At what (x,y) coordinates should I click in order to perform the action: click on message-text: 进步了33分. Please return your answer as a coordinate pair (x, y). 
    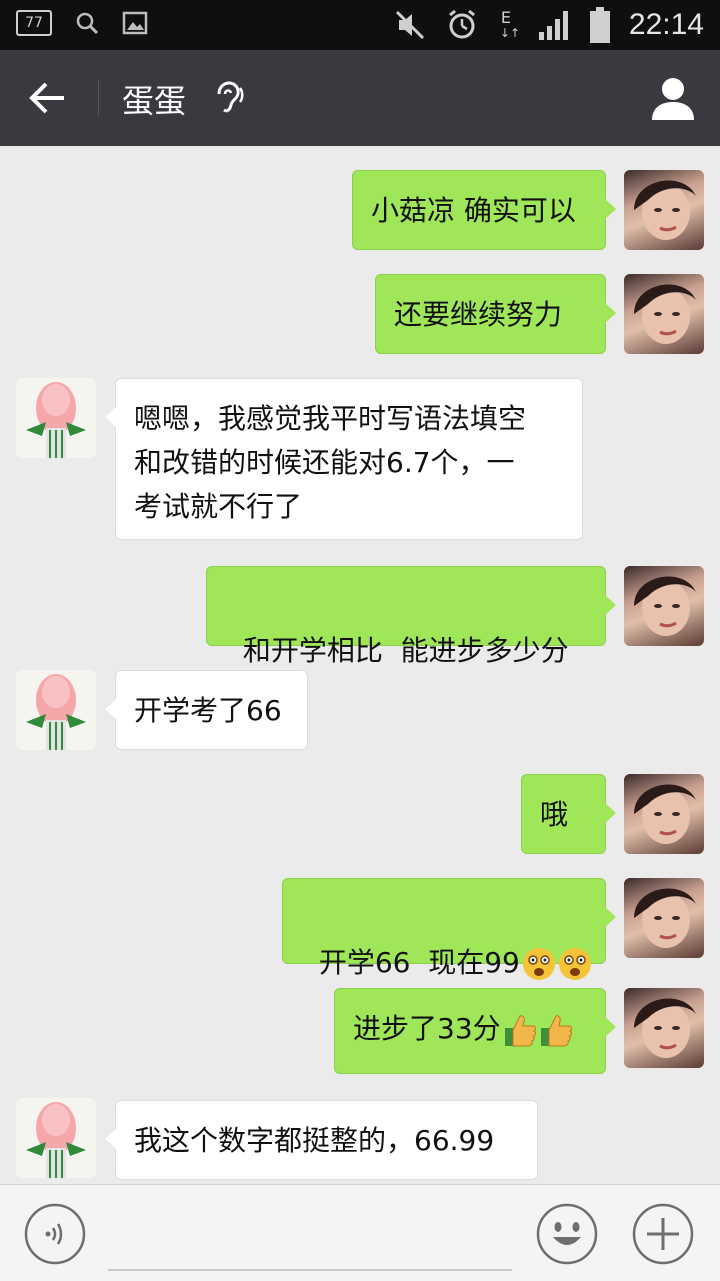
    Looking at the image, I should click on (427, 1028).